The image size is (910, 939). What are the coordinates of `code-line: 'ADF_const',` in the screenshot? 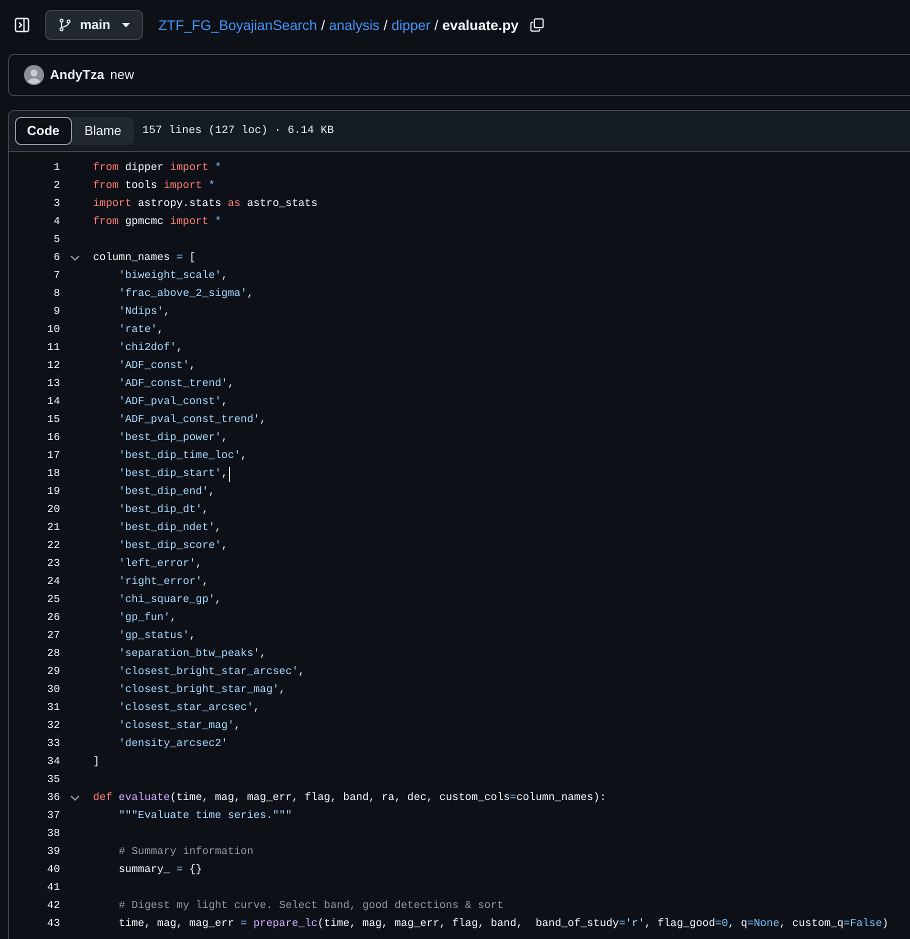 It's located at (157, 366).